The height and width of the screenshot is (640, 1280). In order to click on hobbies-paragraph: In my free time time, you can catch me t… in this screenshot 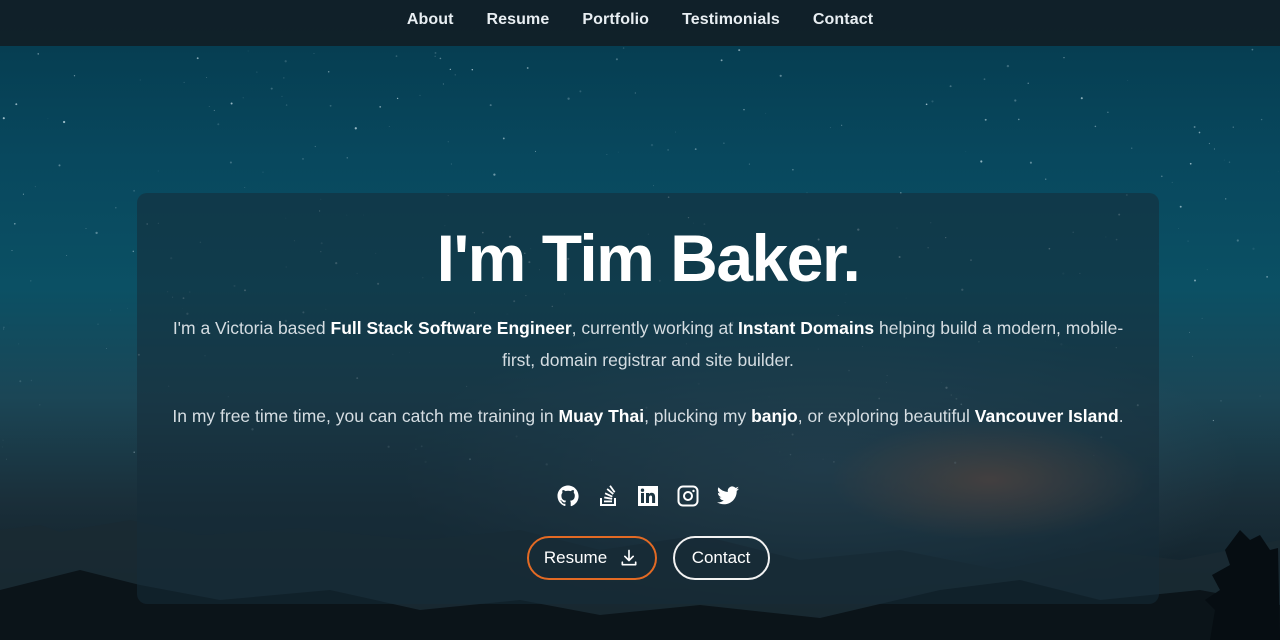, I will do `click(648, 416)`.